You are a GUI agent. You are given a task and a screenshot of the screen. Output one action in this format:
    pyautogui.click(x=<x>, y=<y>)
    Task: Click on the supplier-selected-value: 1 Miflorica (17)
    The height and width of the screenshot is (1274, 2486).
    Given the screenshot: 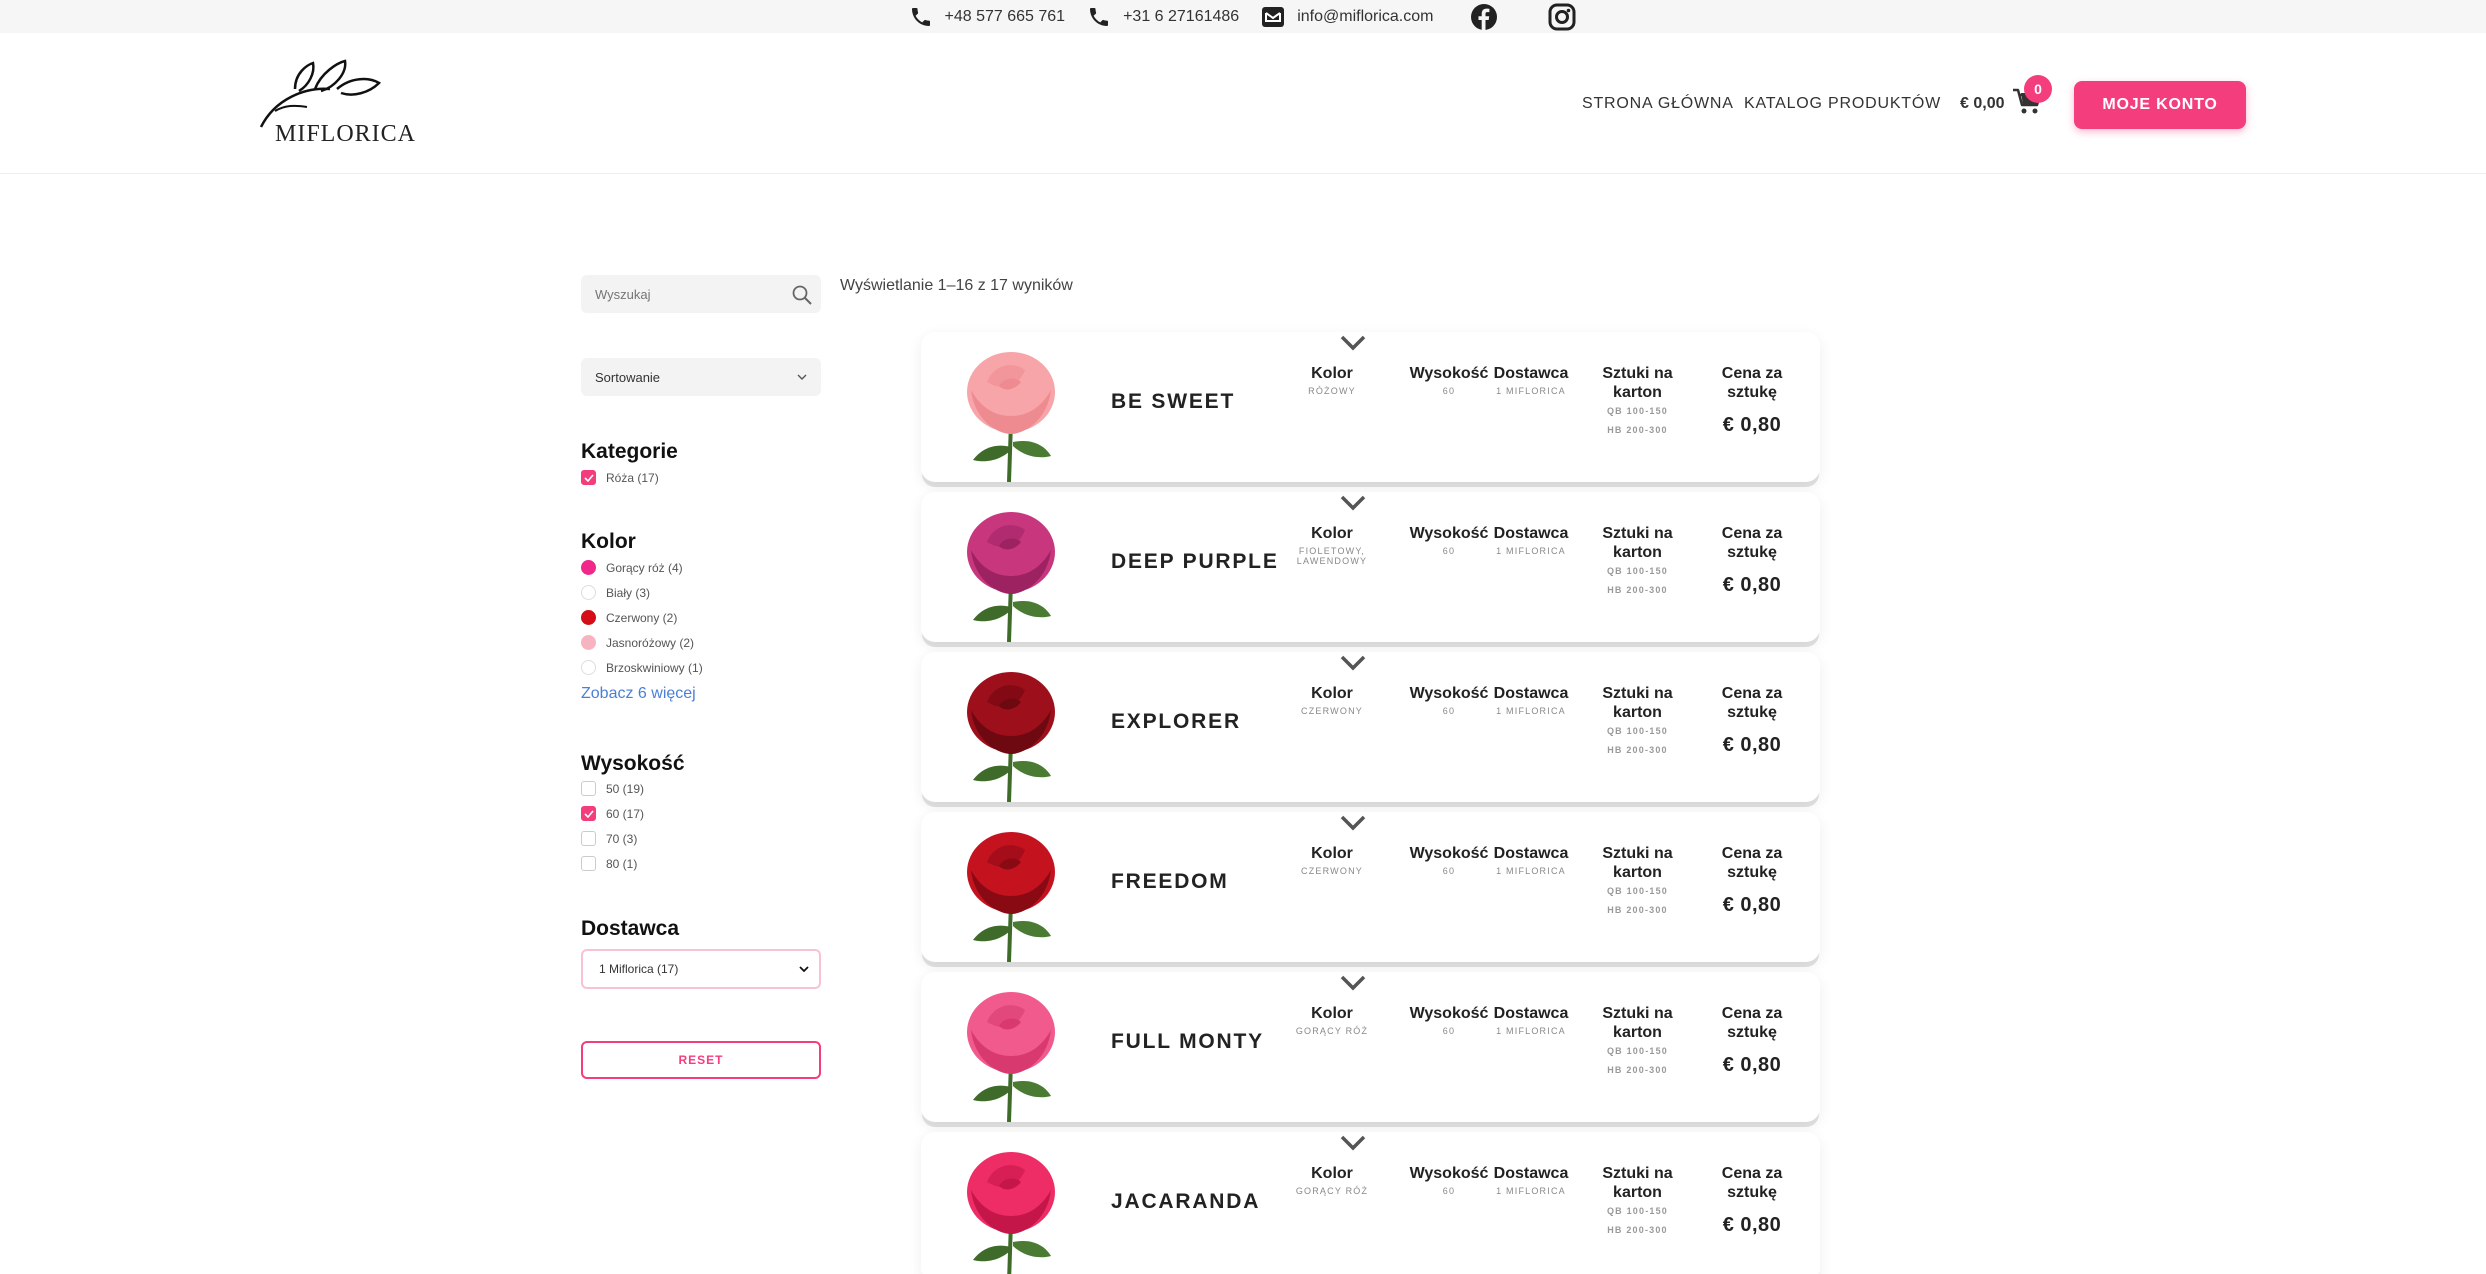 What is the action you would take?
    pyautogui.click(x=639, y=969)
    